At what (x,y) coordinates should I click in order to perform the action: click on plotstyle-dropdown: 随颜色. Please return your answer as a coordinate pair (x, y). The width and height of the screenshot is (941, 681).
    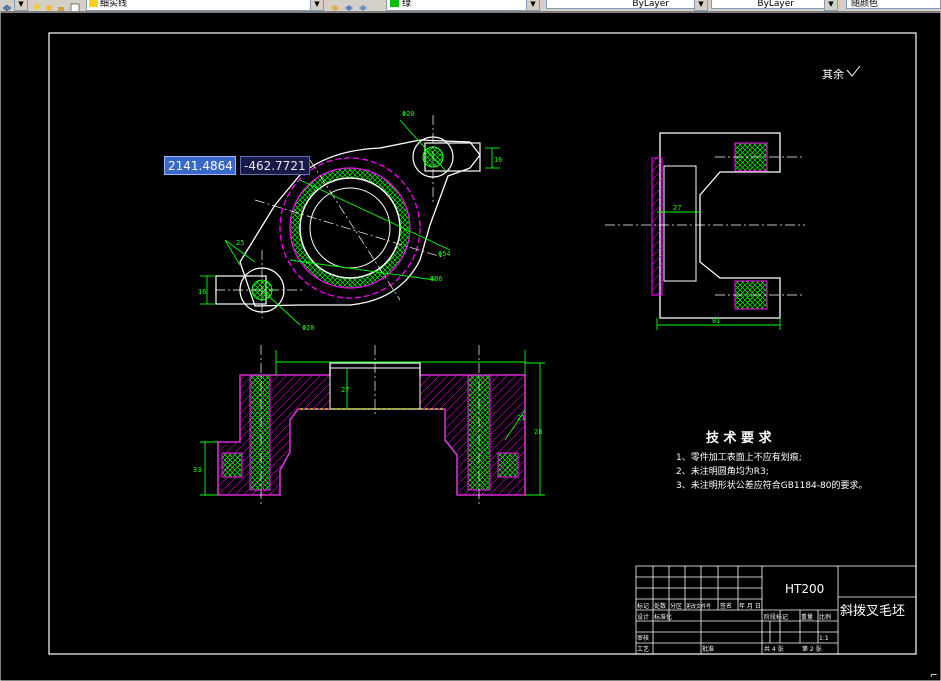
    Looking at the image, I should click on (893, 4).